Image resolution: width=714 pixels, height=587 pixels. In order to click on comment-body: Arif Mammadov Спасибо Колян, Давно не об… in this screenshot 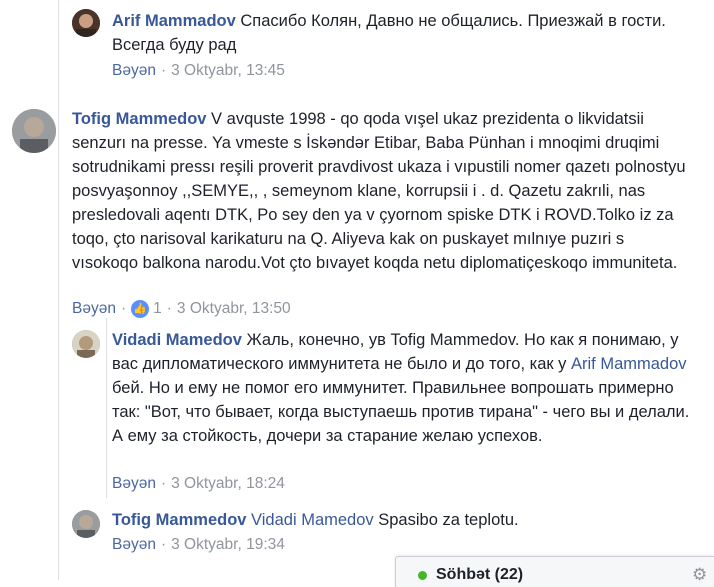, I will do `click(392, 33)`.